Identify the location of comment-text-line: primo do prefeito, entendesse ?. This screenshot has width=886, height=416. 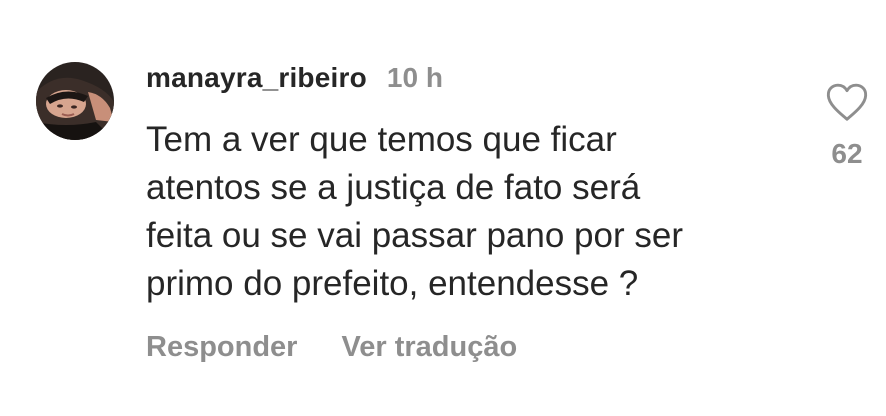
(392, 283).